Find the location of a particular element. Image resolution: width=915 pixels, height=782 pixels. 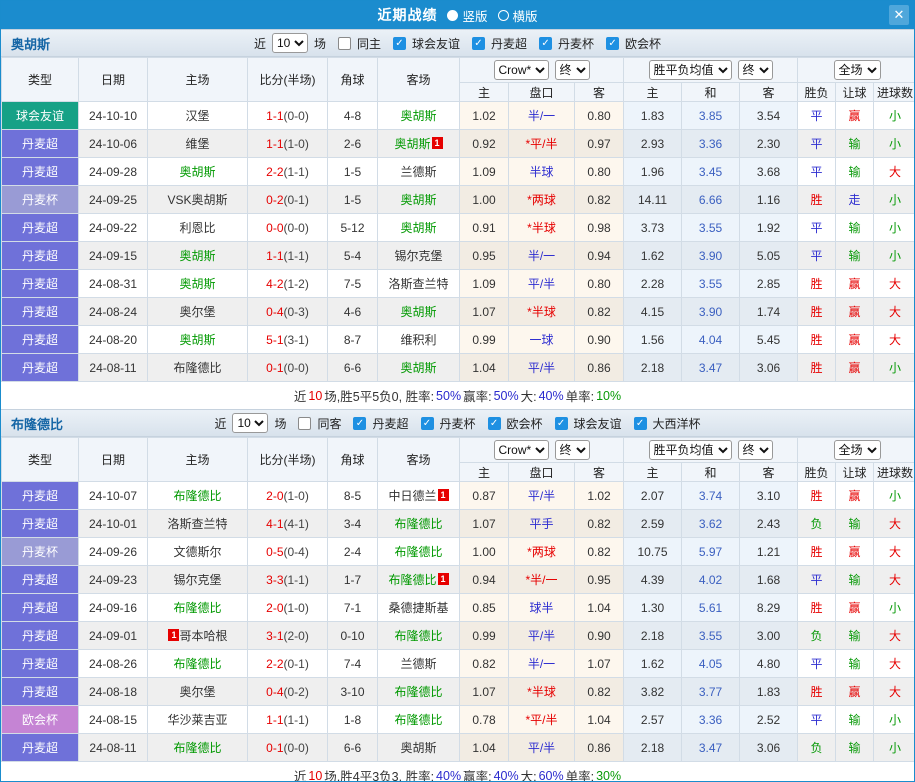

games-label: 场 is located at coordinates (319, 43).